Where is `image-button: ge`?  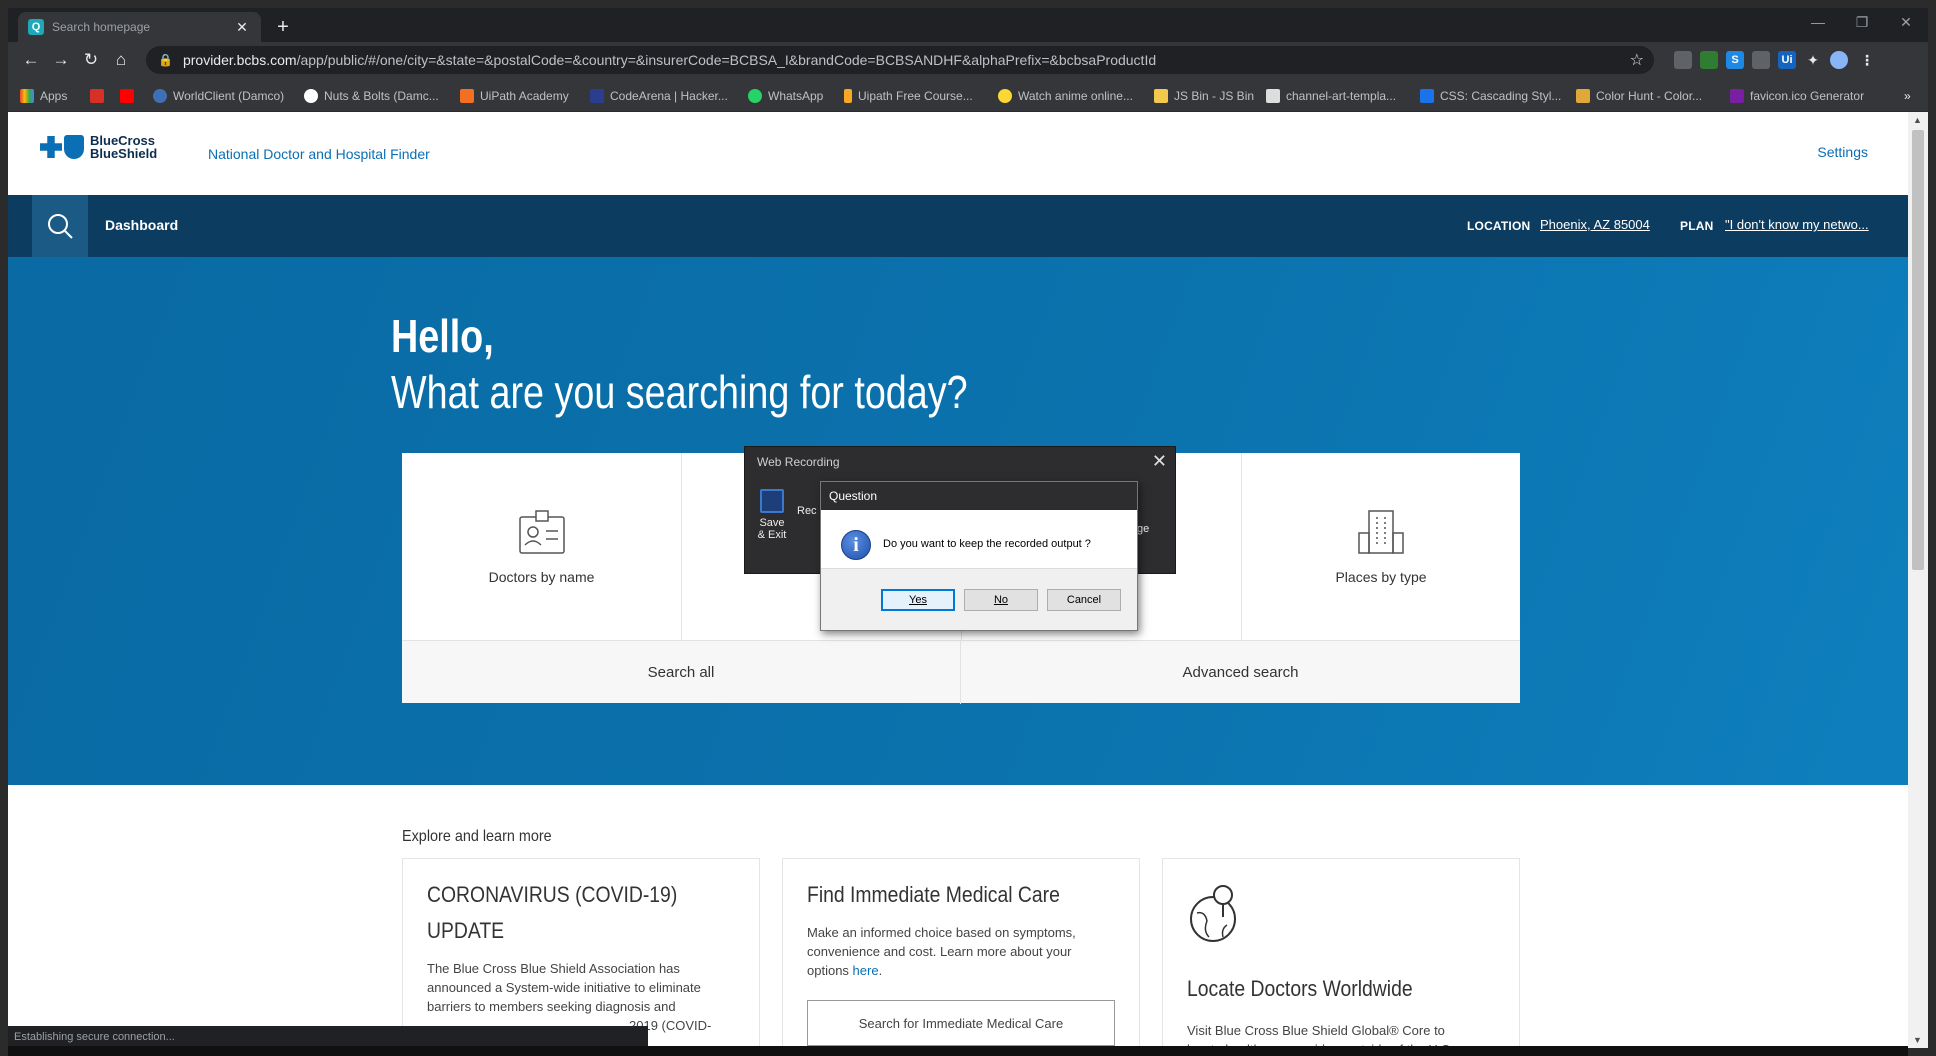
image-button: ge is located at coordinates (1143, 529).